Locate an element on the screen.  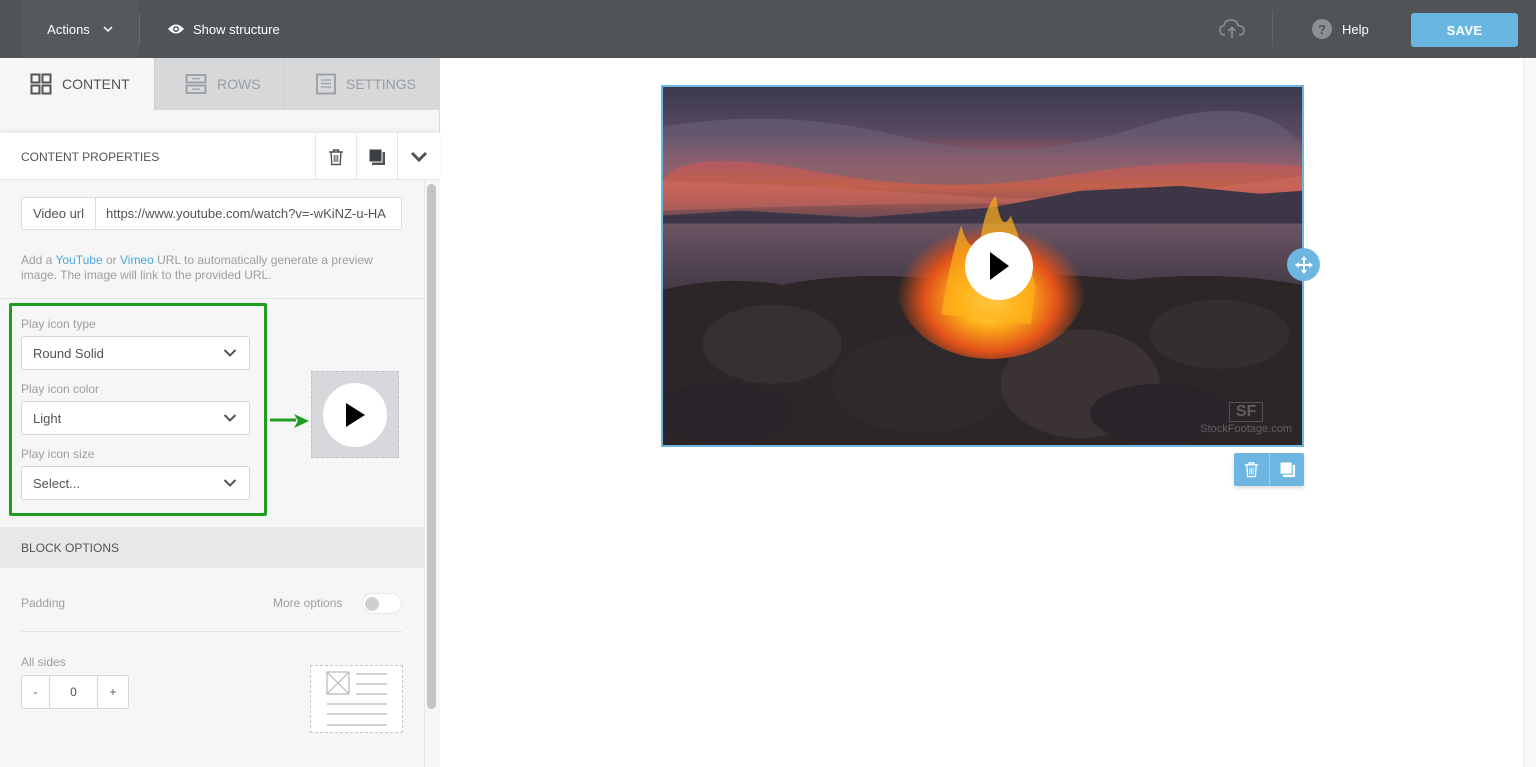
duplicate-block-button is located at coordinates (1286, 469).